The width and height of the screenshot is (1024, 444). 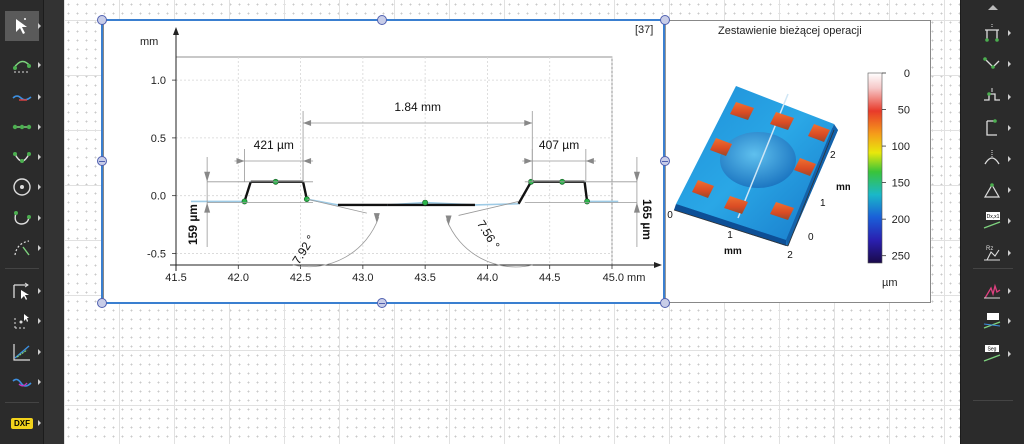 I want to click on chevron-up-icon, so click(x=992, y=7).